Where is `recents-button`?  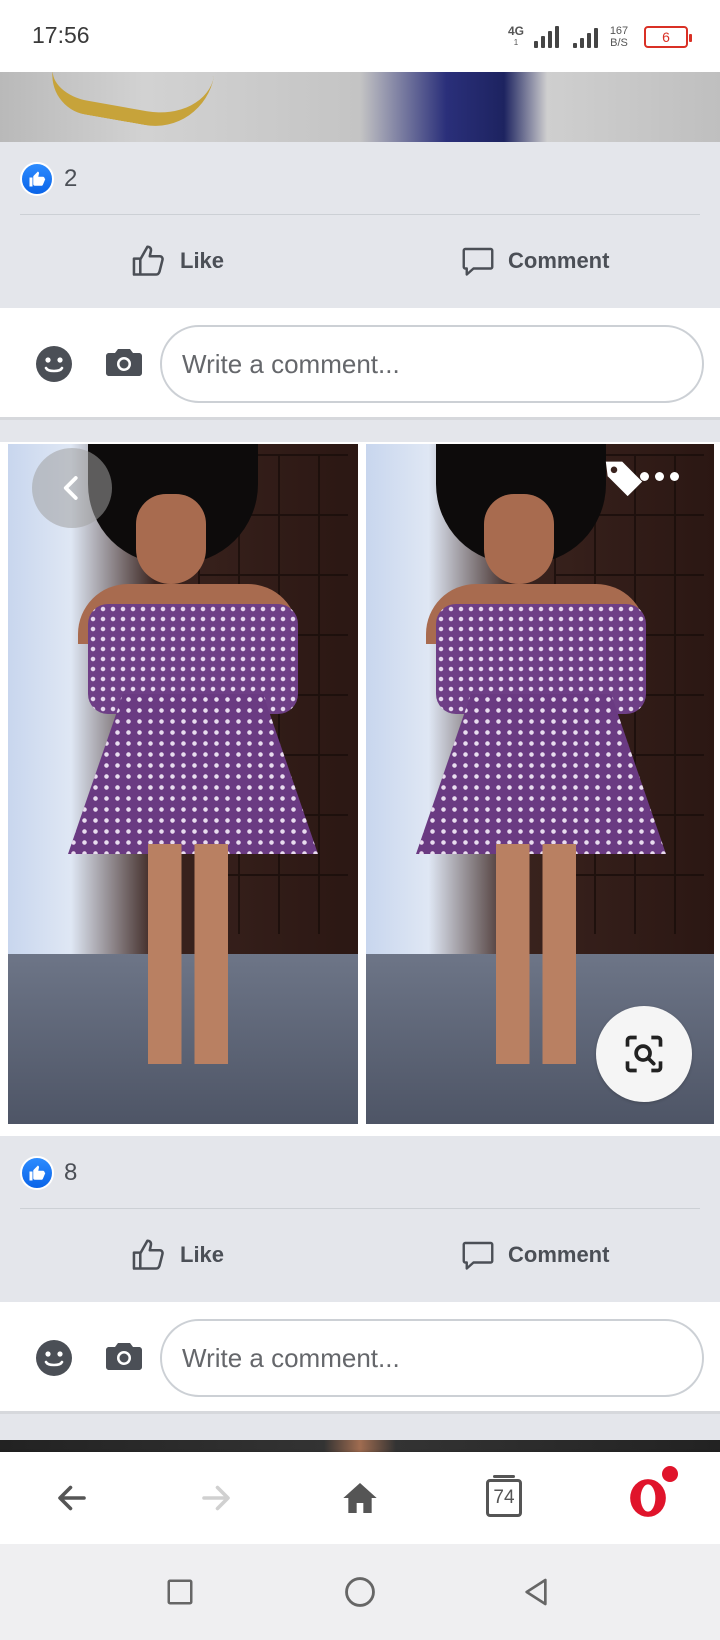
recents-button is located at coordinates (180, 1592).